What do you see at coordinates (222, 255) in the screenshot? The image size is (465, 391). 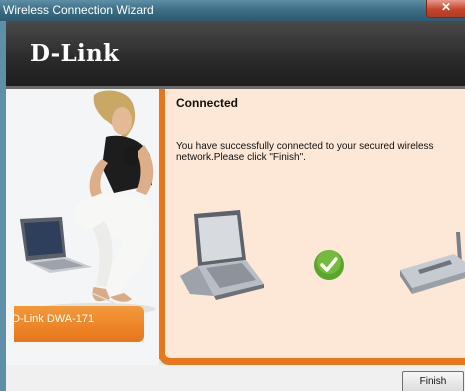 I see `laptop-icon` at bounding box center [222, 255].